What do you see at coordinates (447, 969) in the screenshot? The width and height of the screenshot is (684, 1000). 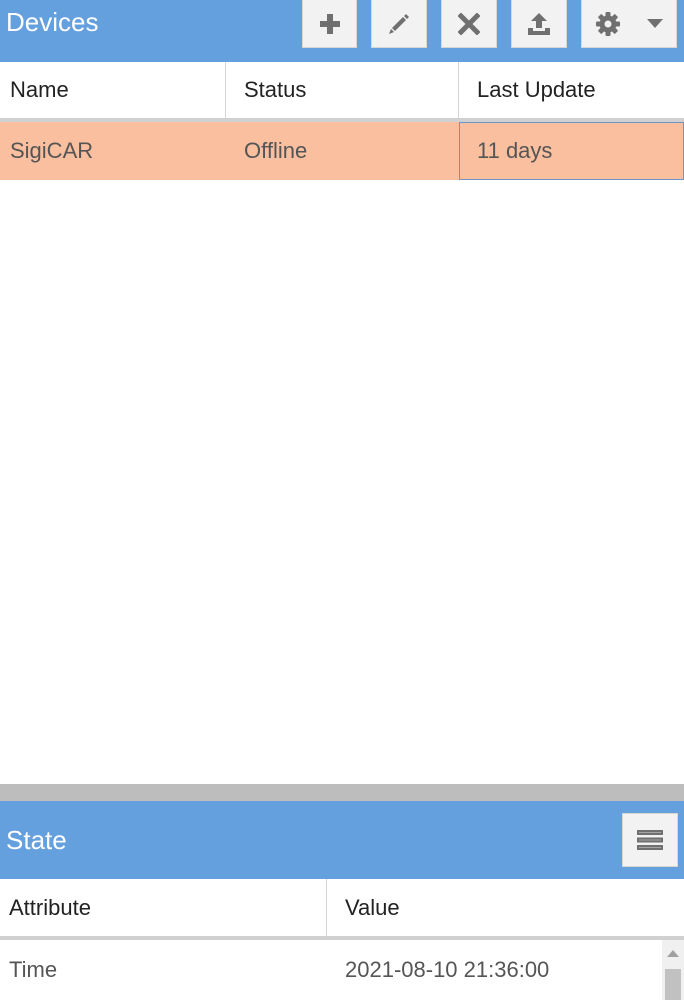 I see `value-cell: 2021-08-10 21:36:00` at bounding box center [447, 969].